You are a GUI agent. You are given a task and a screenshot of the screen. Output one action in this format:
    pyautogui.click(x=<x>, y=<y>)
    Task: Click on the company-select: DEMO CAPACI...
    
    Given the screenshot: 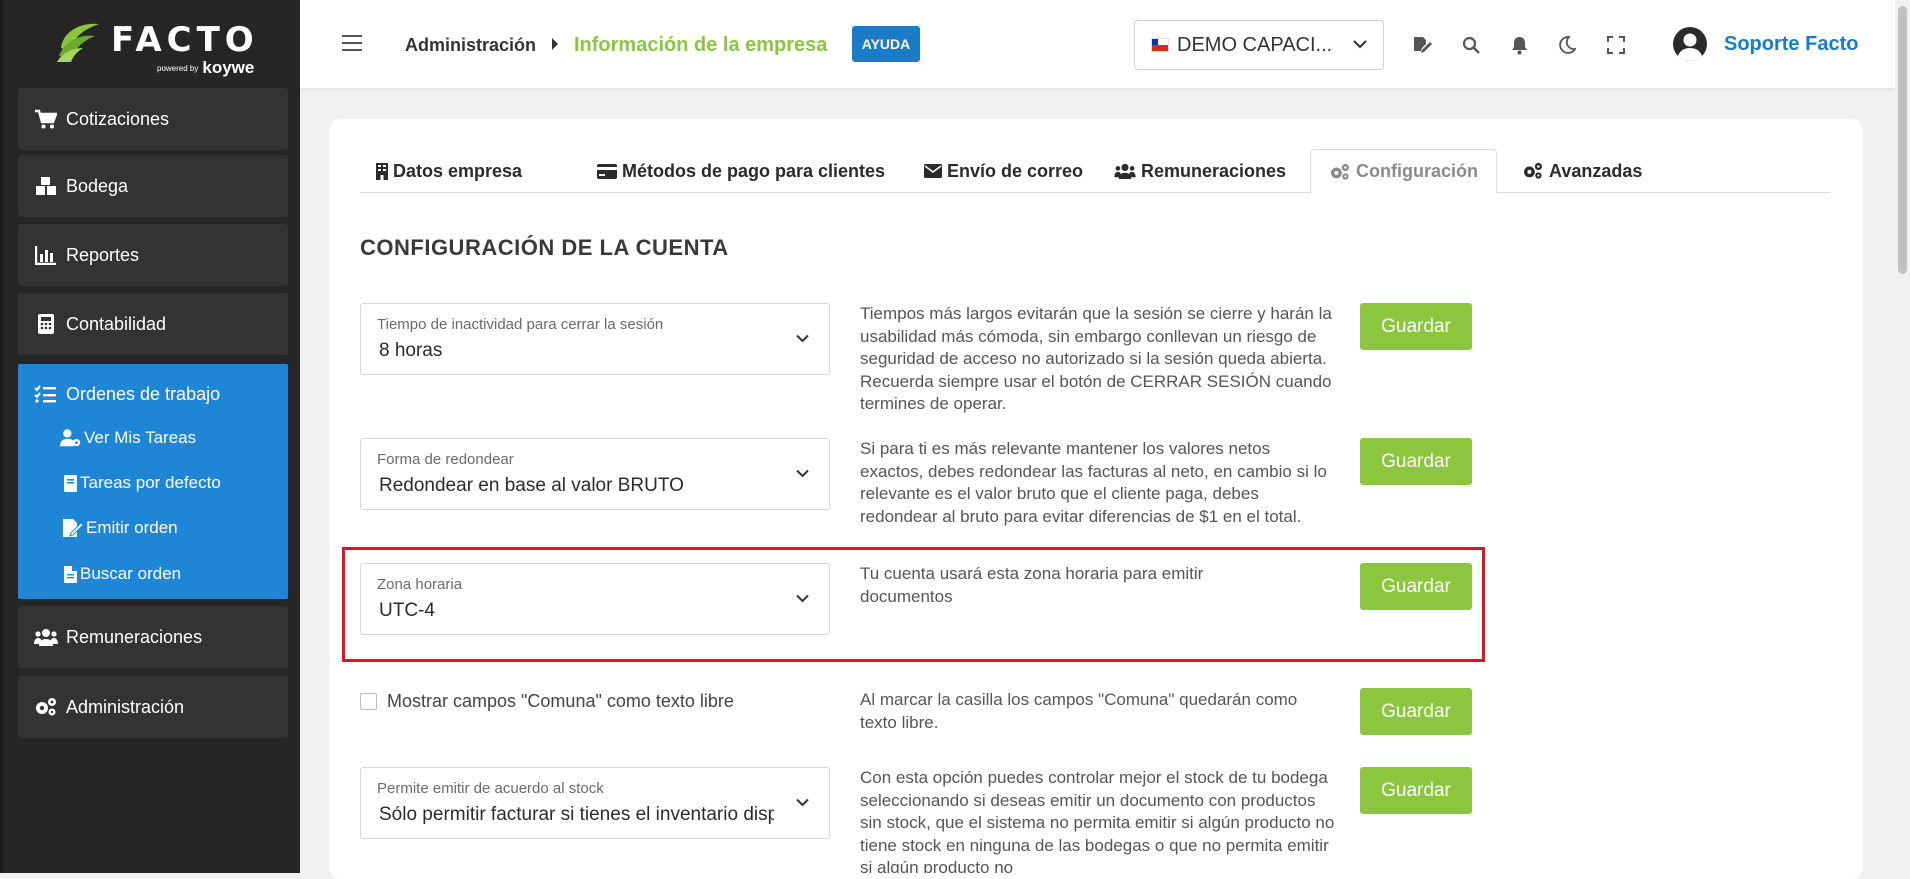 What is the action you would take?
    pyautogui.click(x=1259, y=45)
    